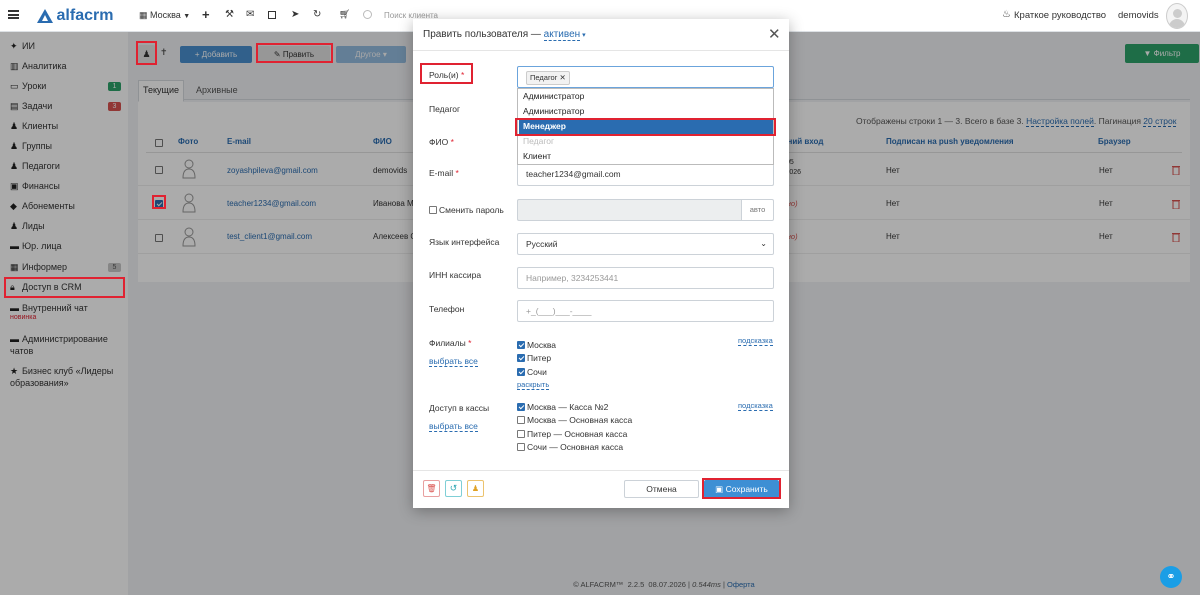 The image size is (1200, 595). I want to click on inn-label: ИНН кассира, so click(455, 275).